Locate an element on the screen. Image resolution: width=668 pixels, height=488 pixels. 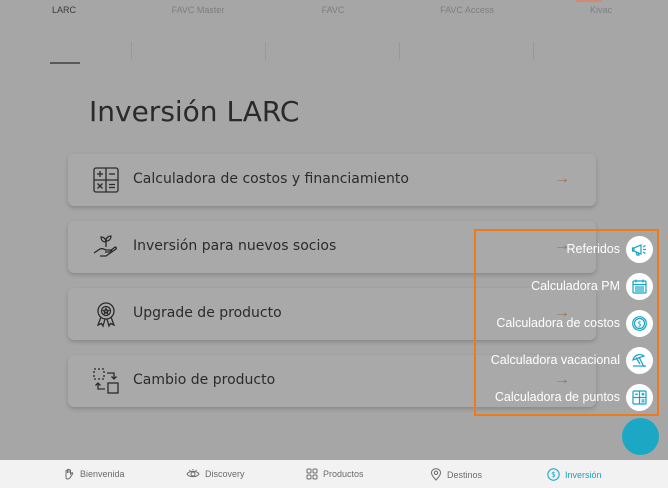
tab-larc: LARC is located at coordinates (64, 12).